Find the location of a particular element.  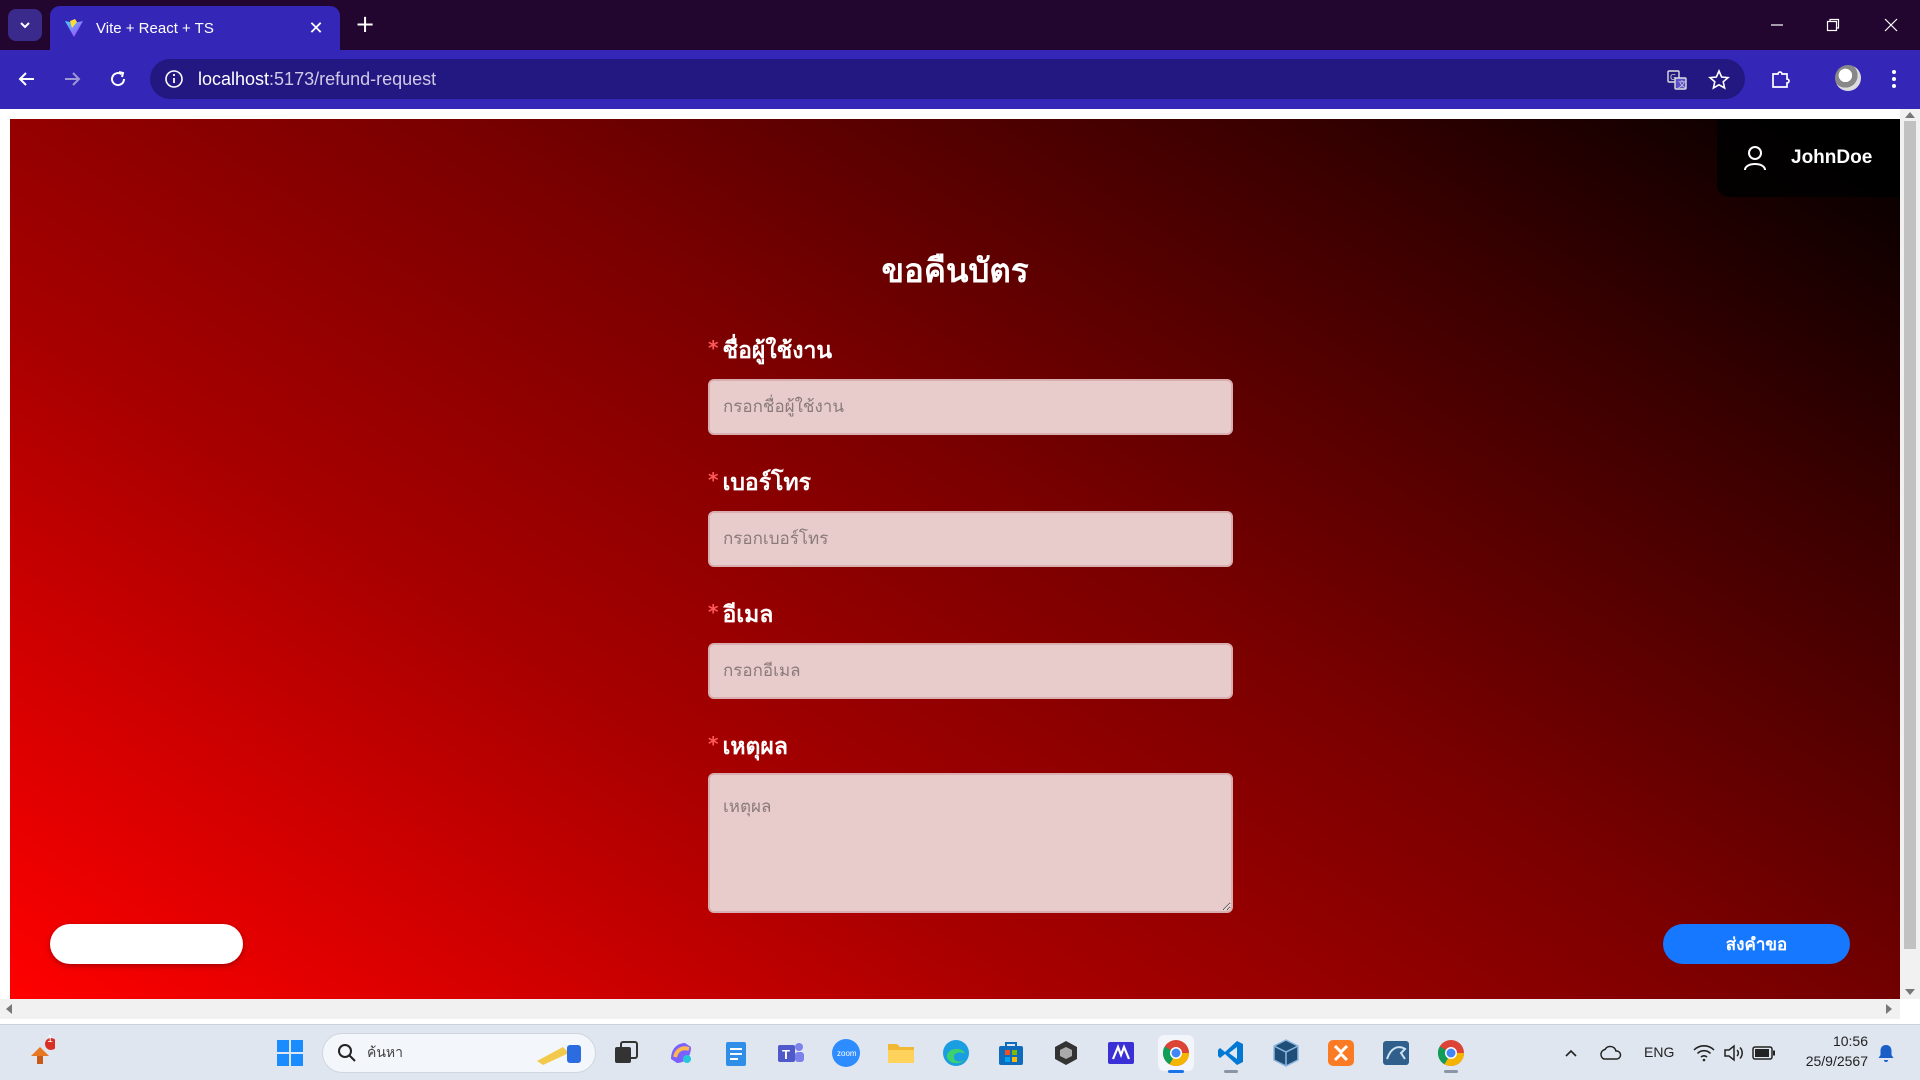

phone-field is located at coordinates (970, 539).